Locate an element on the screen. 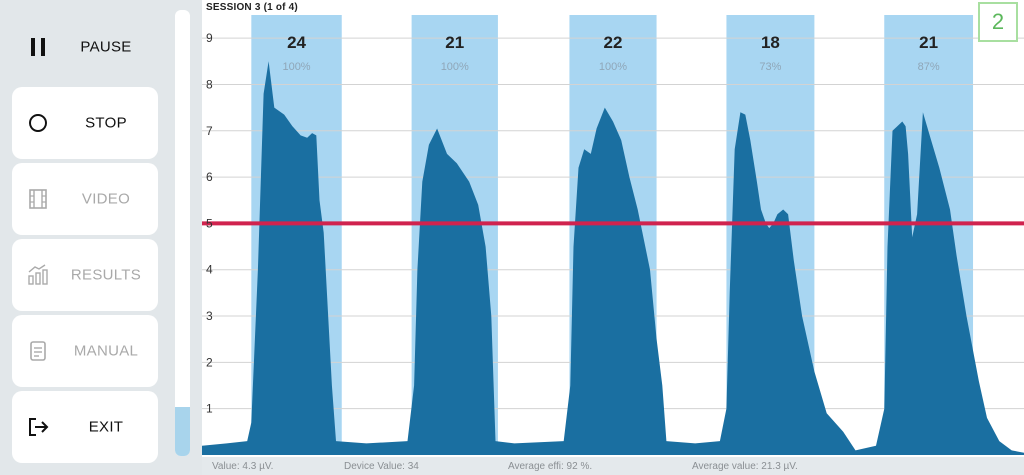  band-count-label: 22 is located at coordinates (613, 42).